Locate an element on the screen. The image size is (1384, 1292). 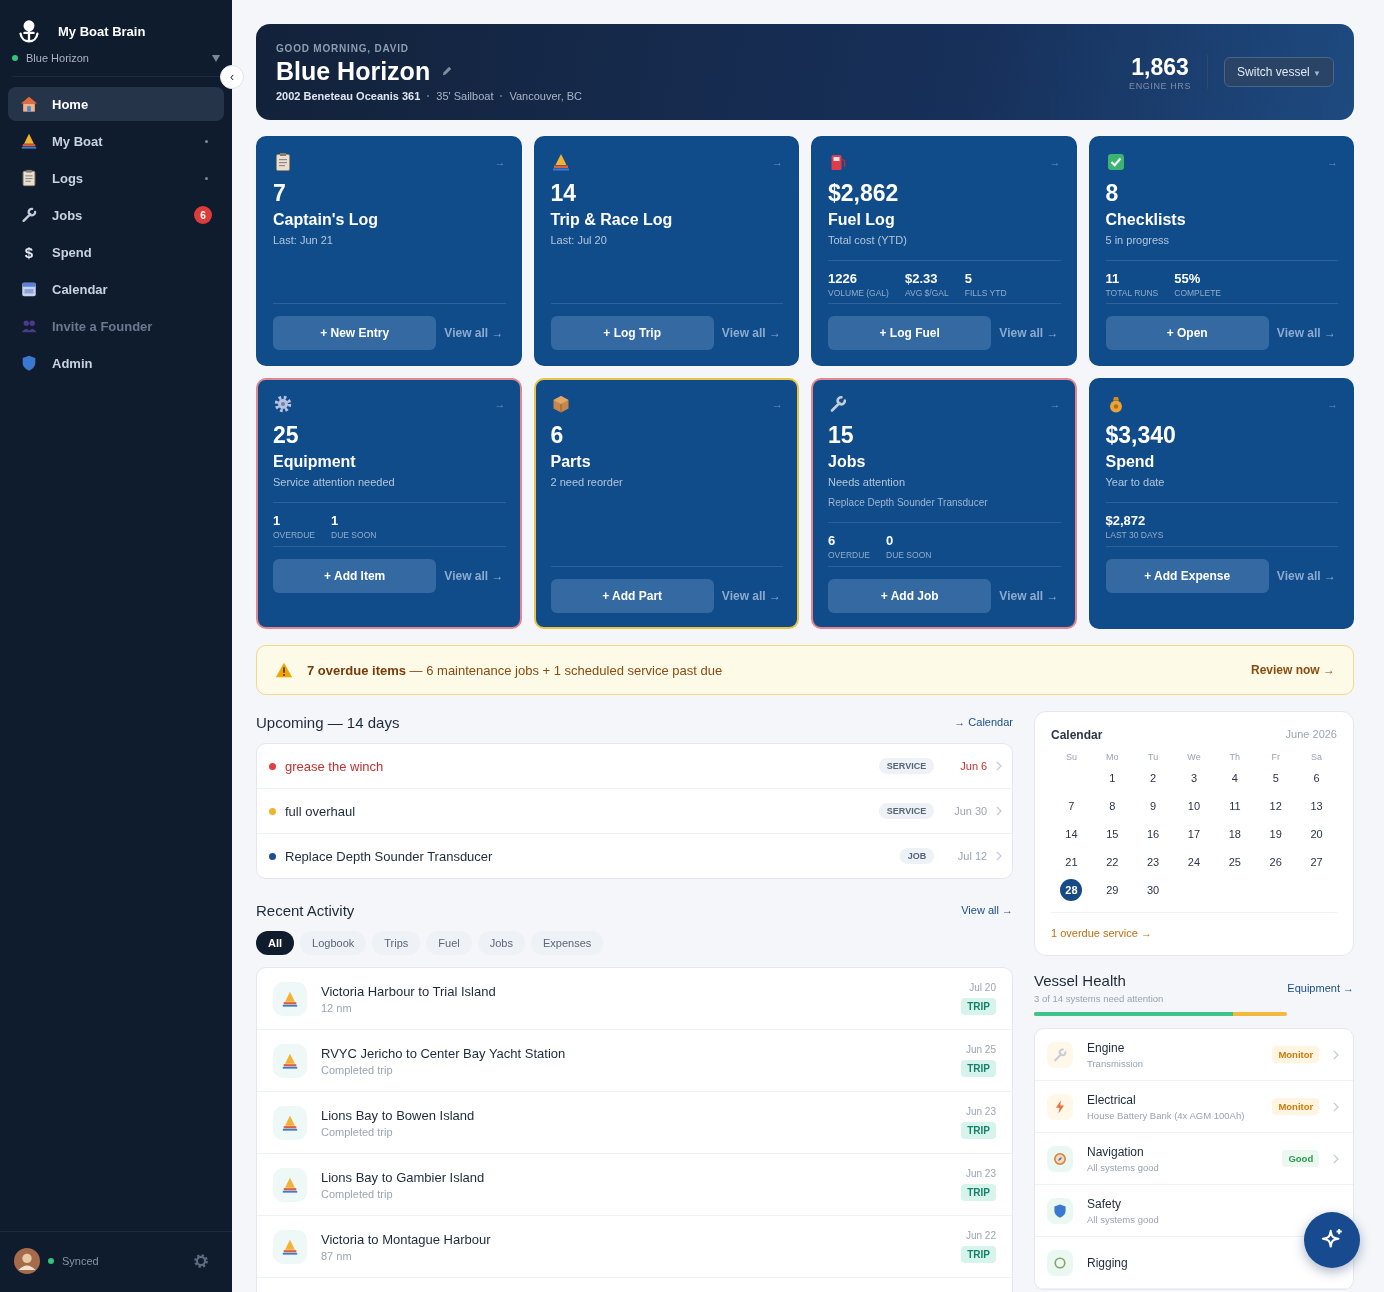
house-icon is located at coordinates (29, 104).